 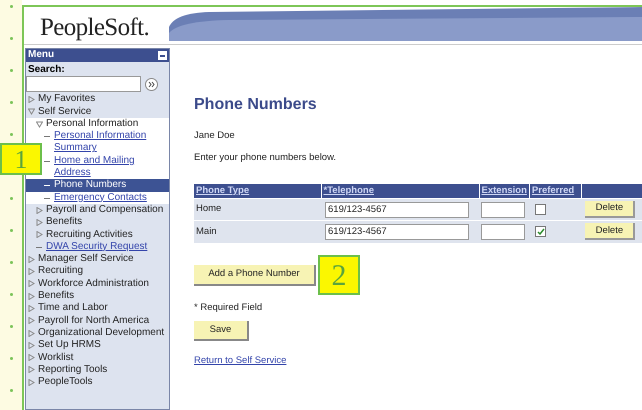 What do you see at coordinates (229, 307) in the screenshot?
I see `required-note: * Required Field` at bounding box center [229, 307].